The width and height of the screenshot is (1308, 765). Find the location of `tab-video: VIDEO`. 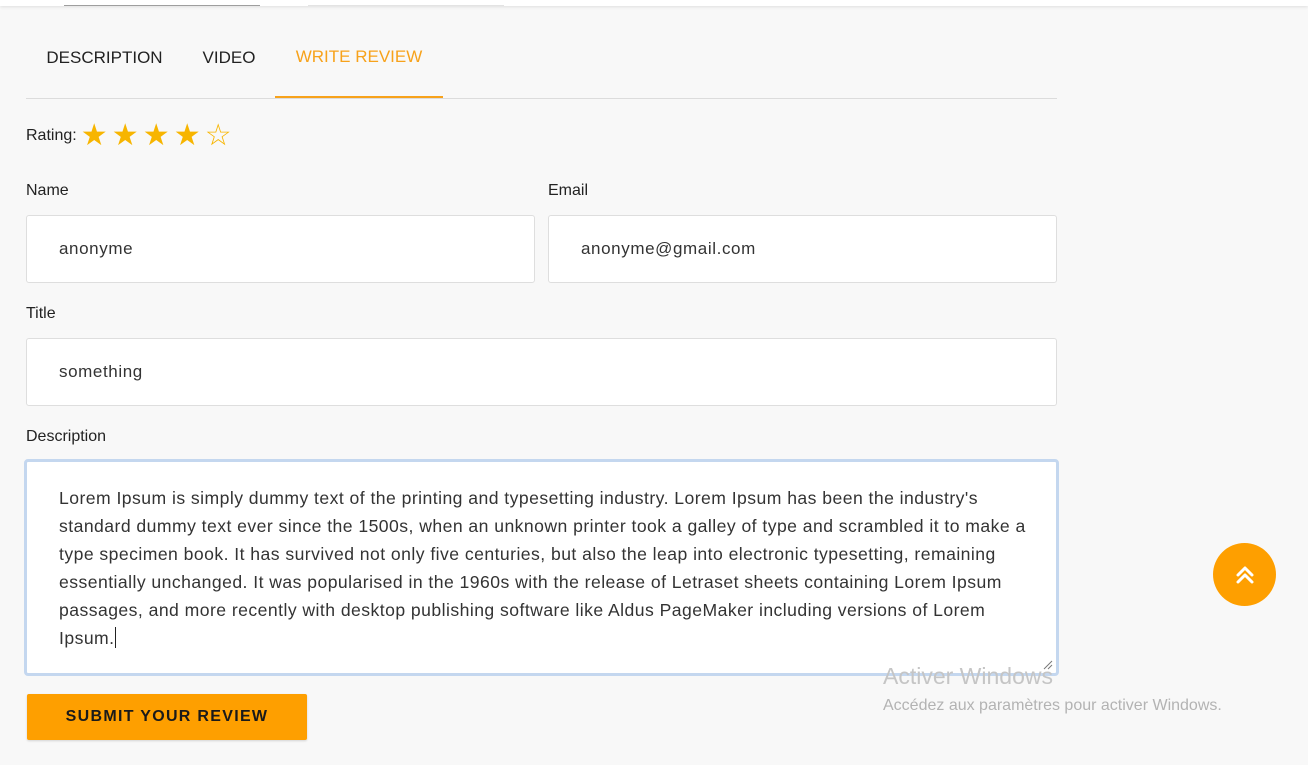

tab-video: VIDEO is located at coordinates (229, 62).